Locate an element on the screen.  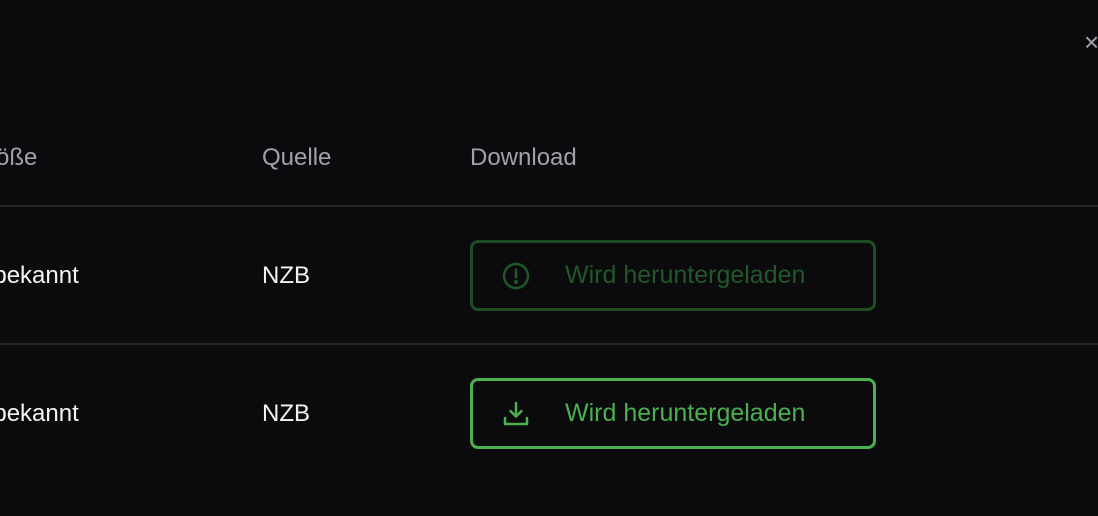
download-button-disabled: Wird heruntergeladen is located at coordinates (673, 275).